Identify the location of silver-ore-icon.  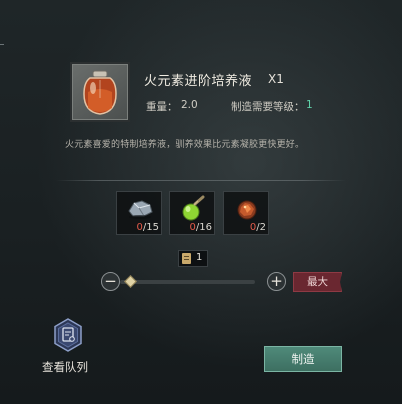
(140, 209).